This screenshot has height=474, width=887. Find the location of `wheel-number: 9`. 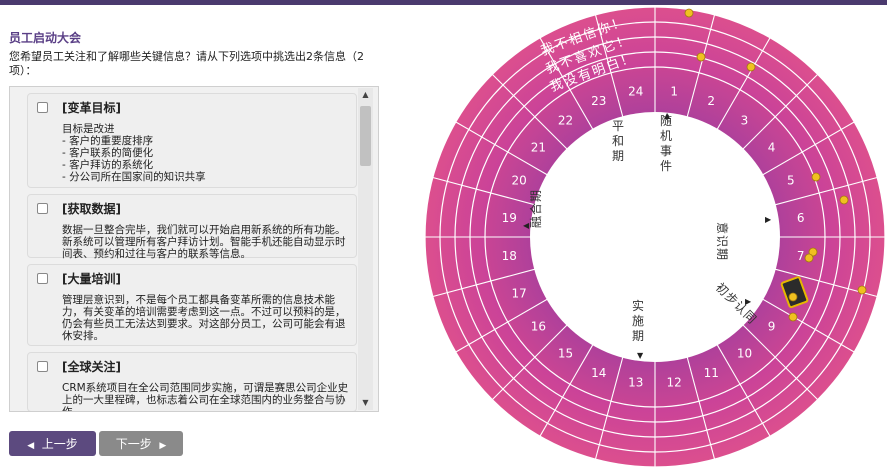

wheel-number: 9 is located at coordinates (772, 326).